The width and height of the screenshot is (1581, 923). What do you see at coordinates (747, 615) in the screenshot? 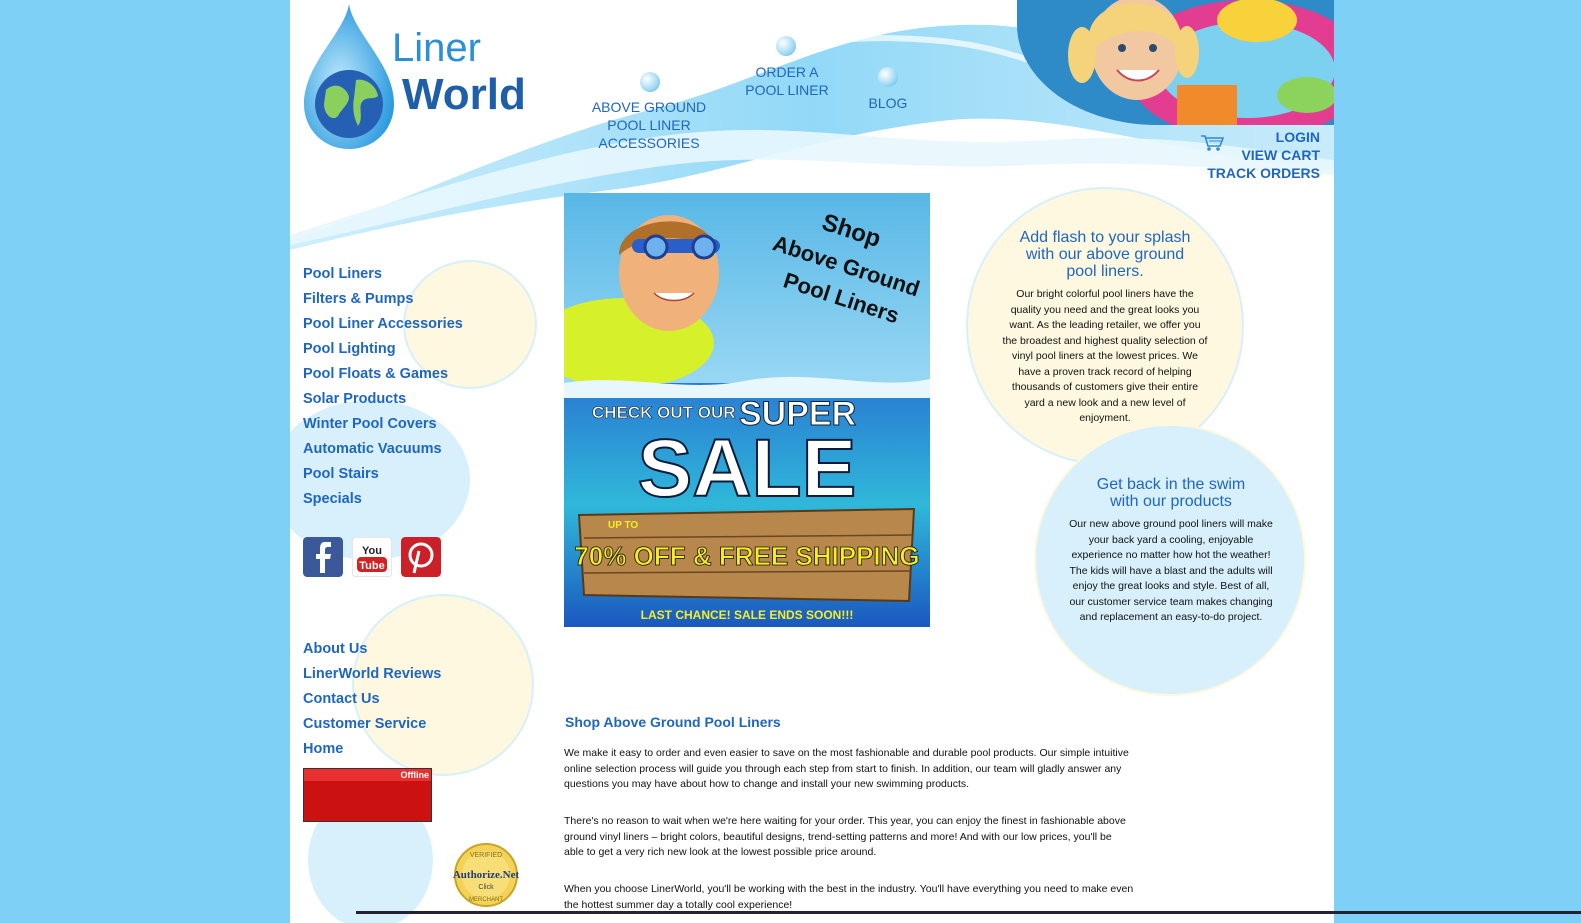
I see `banner-last-chance-text: LAST CHANCE! SALE ENDS SOON!!!` at bounding box center [747, 615].